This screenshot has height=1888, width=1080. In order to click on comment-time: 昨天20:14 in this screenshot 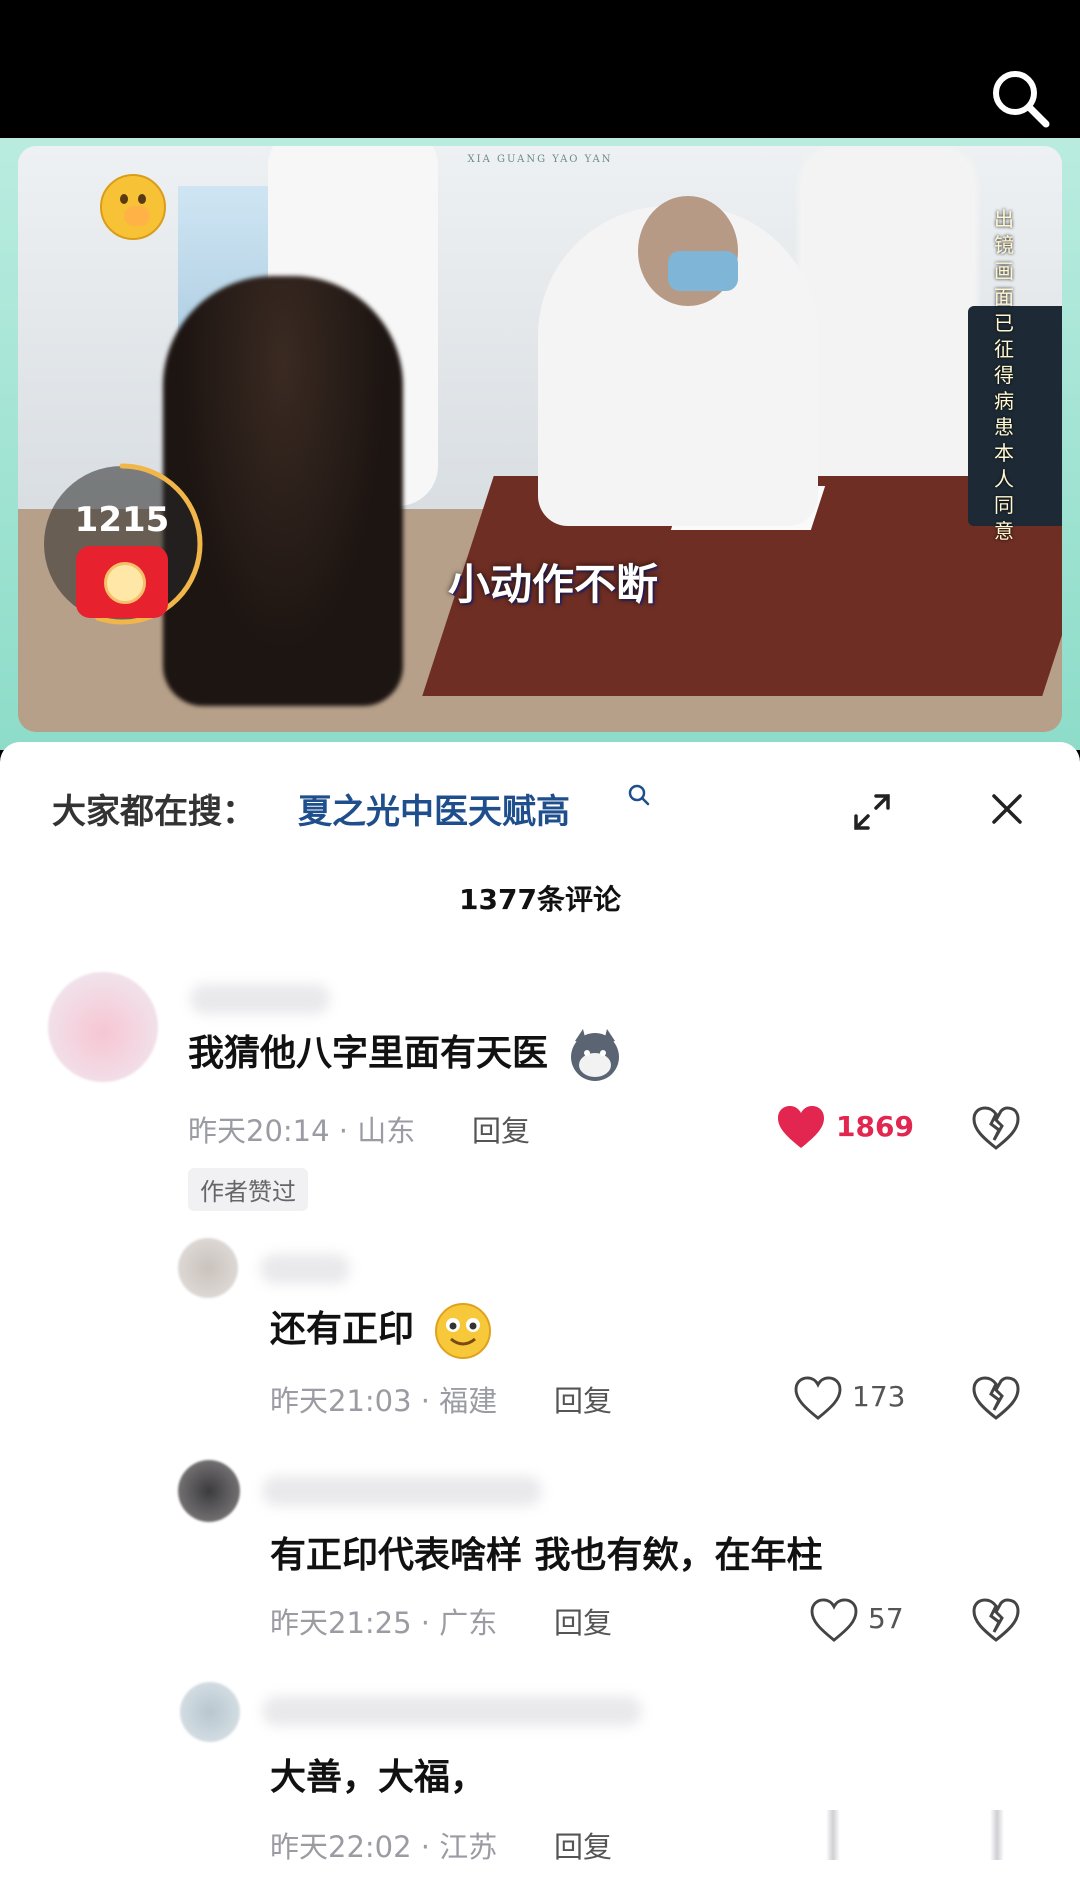, I will do `click(259, 1131)`.